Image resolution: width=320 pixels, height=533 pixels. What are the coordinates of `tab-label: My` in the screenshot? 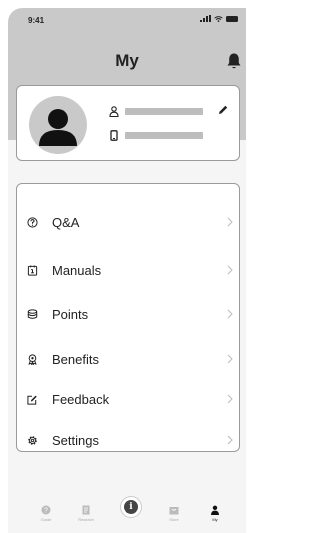 It's located at (215, 519).